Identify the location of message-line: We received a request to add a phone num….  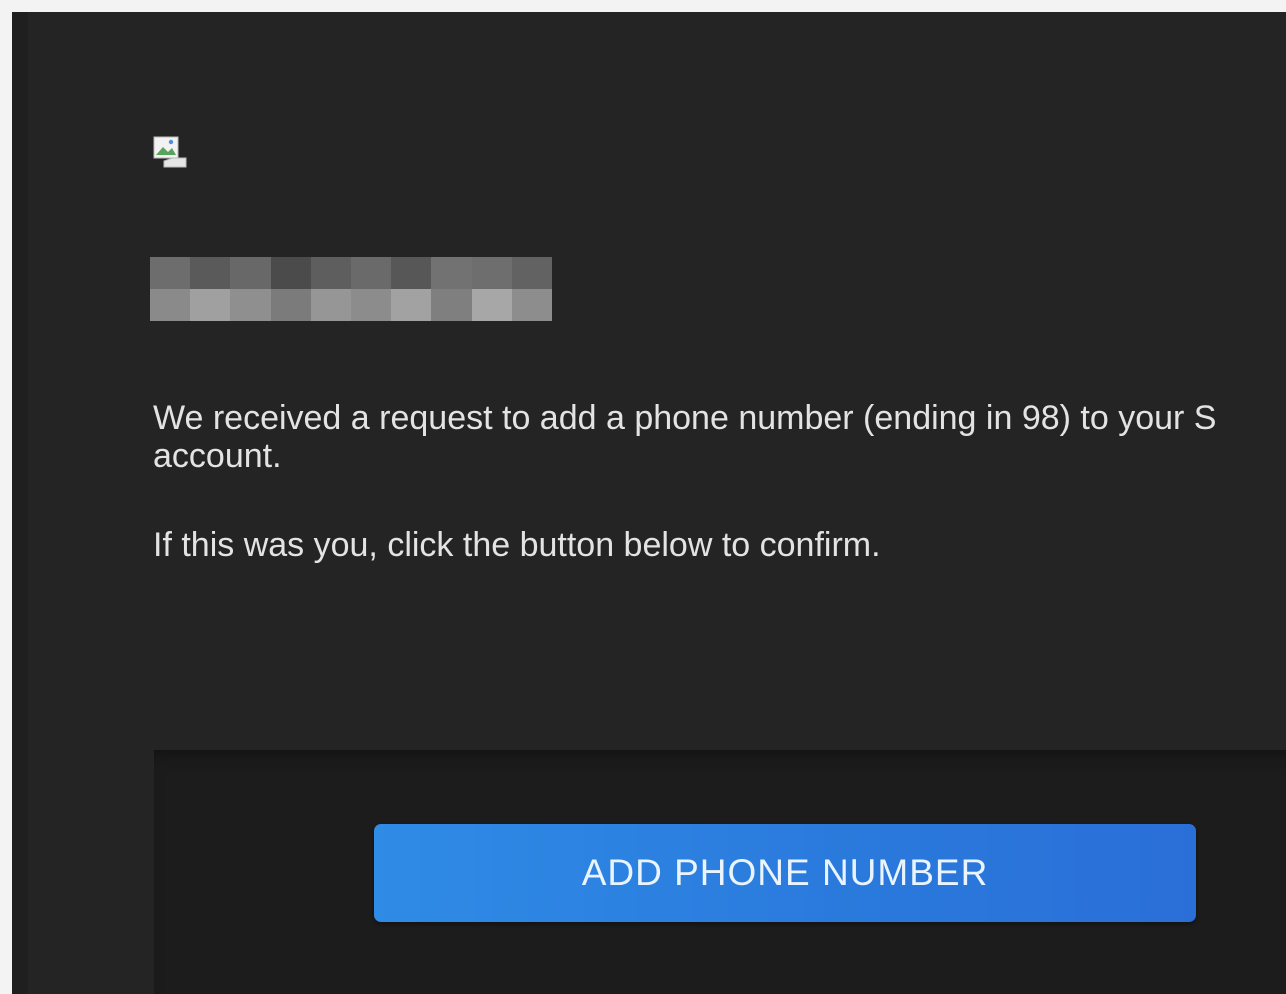
(685, 418).